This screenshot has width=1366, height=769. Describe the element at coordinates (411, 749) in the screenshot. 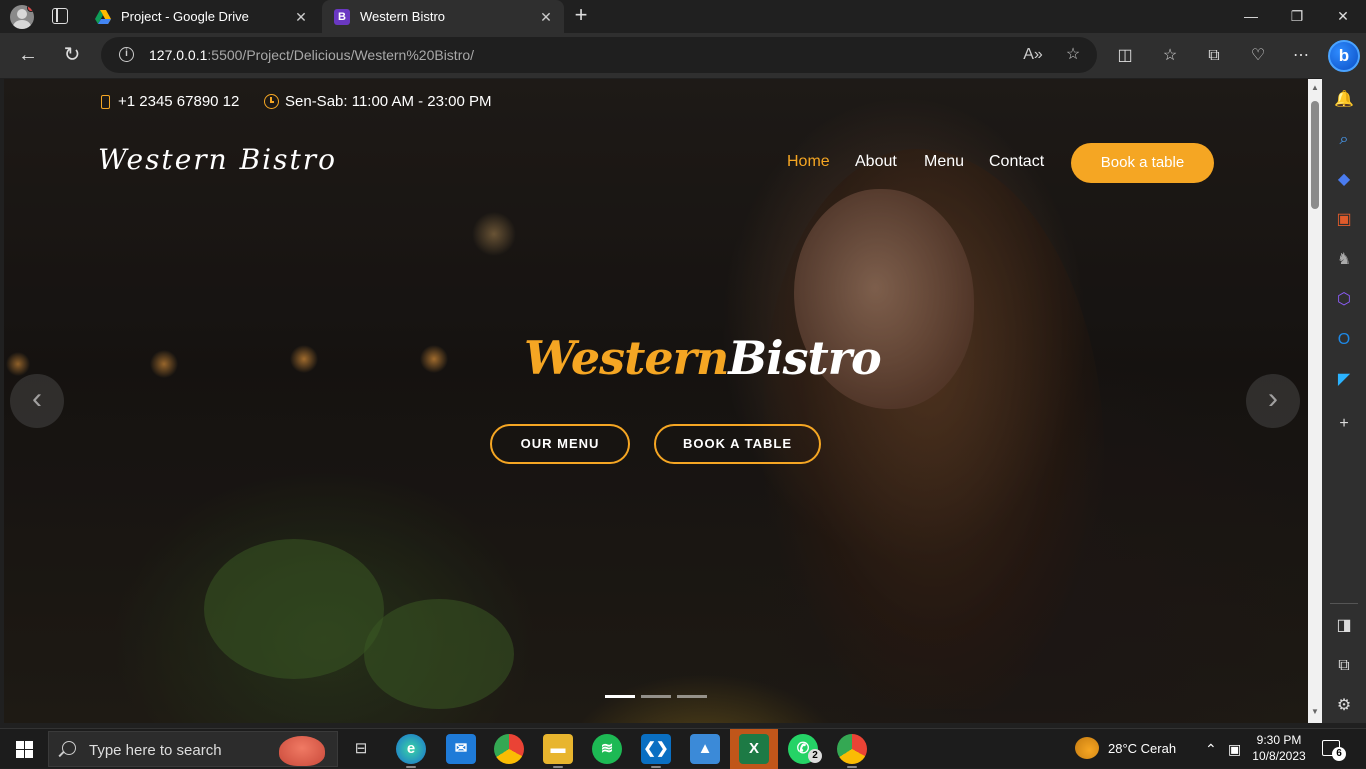

I see `edge-icon: e` at that location.